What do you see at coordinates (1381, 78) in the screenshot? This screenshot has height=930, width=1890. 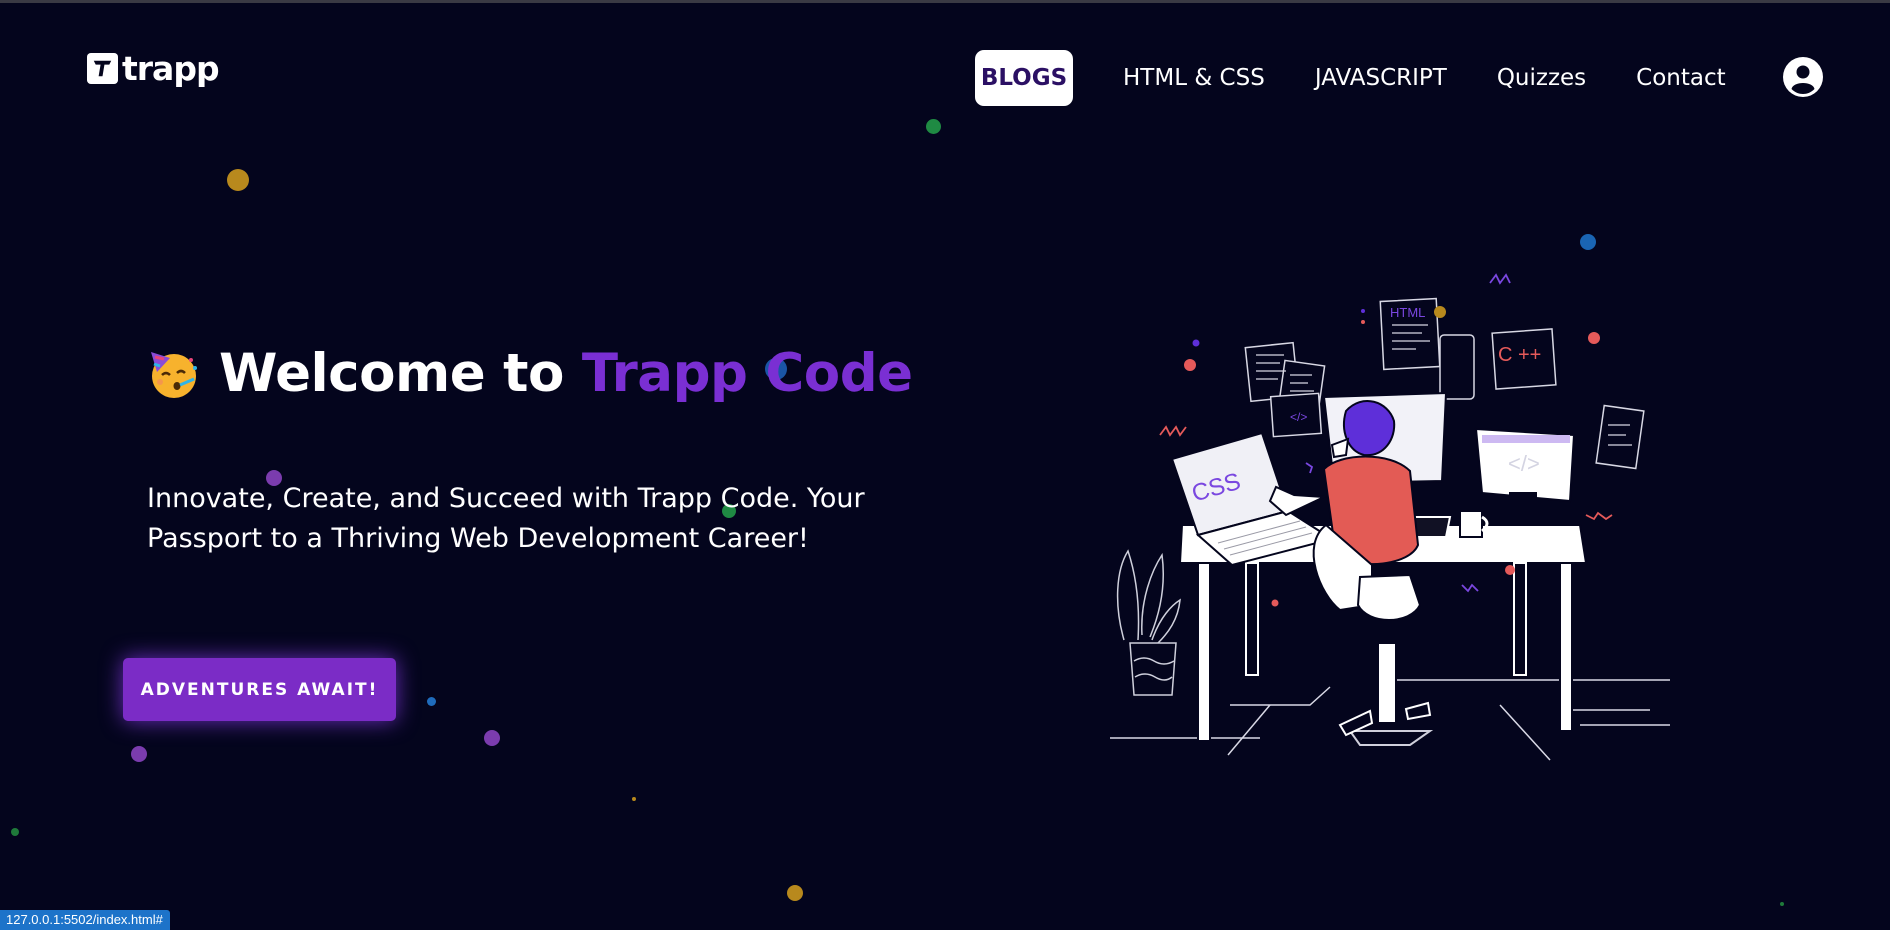 I see `nav-item-javascript: JAVASCRIPT` at bounding box center [1381, 78].